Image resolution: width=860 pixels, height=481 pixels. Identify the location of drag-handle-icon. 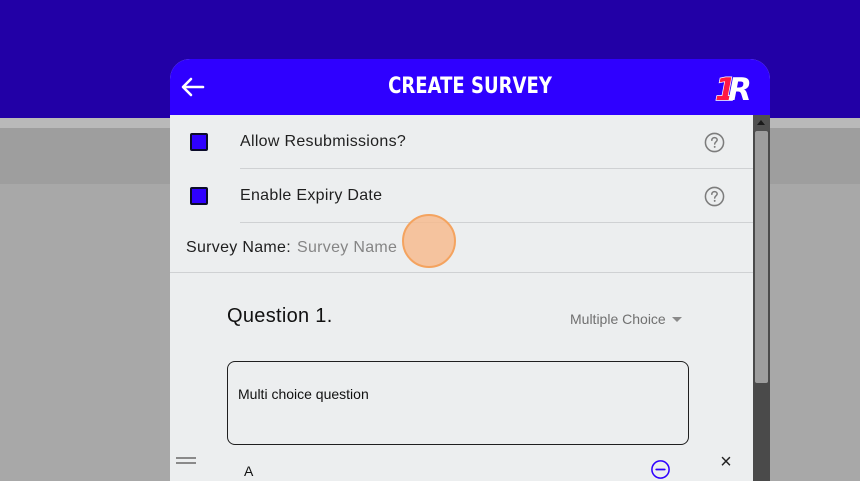
(186, 461).